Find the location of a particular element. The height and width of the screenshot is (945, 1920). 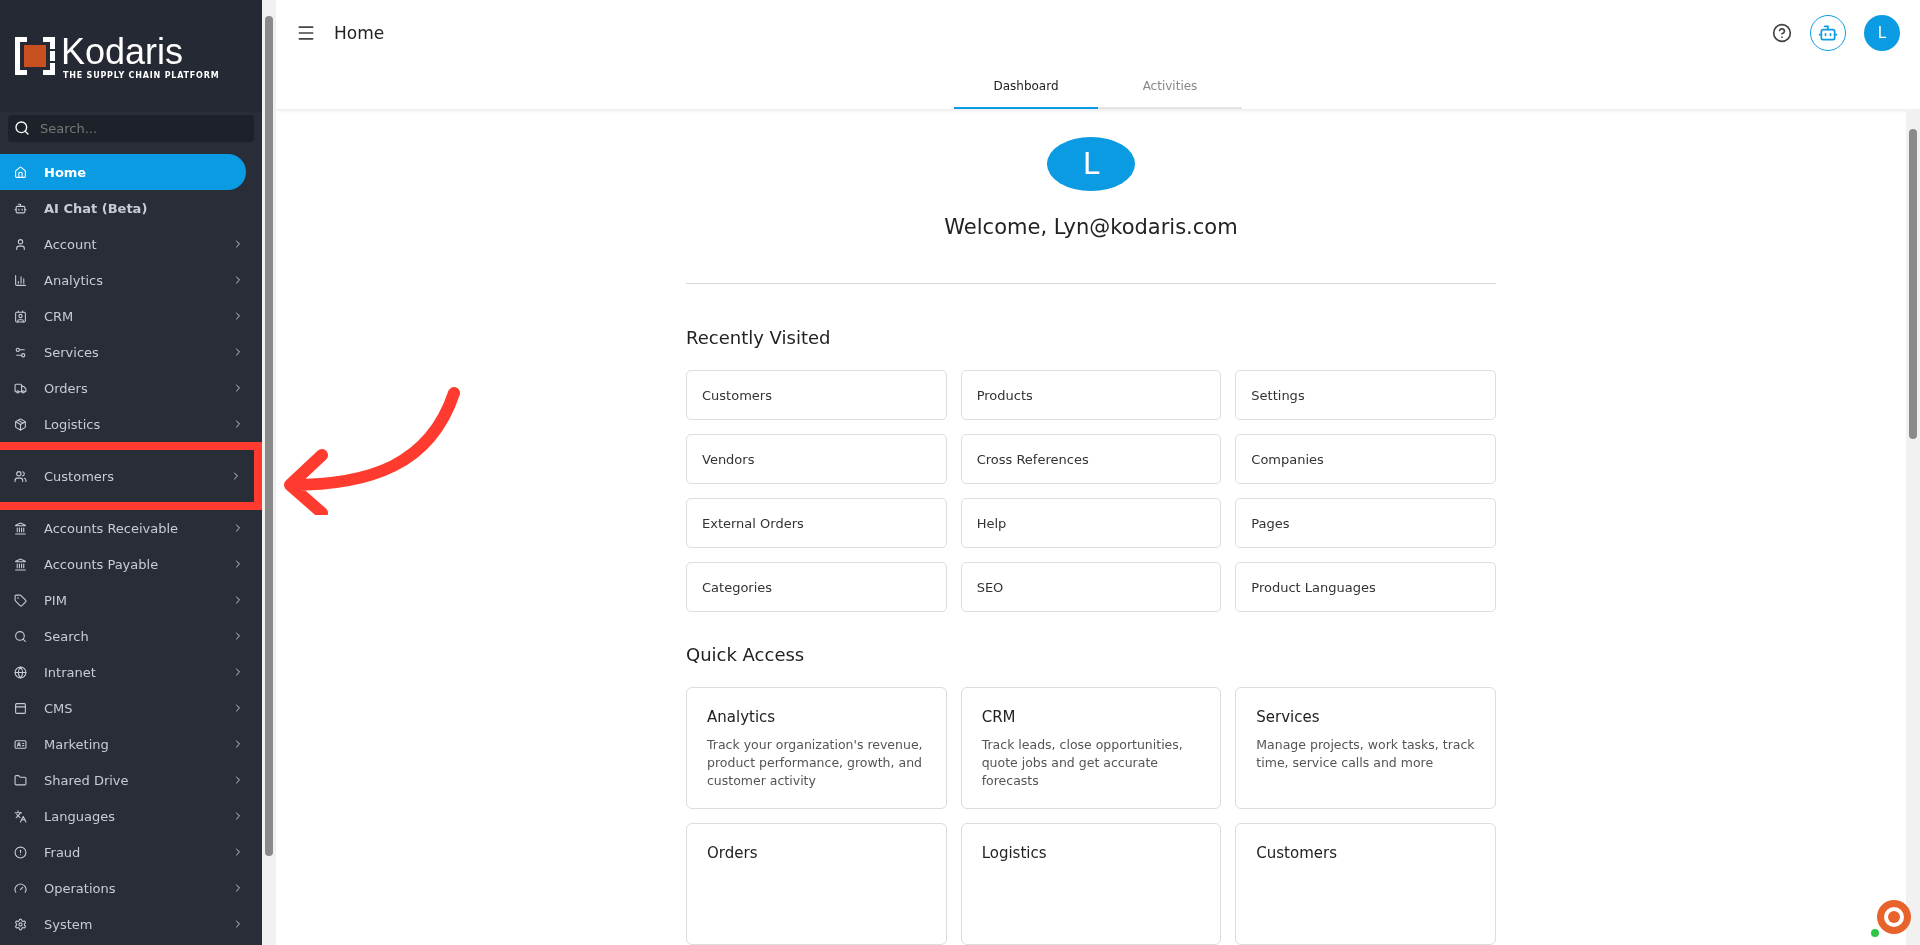

people-icon is located at coordinates (20, 476).